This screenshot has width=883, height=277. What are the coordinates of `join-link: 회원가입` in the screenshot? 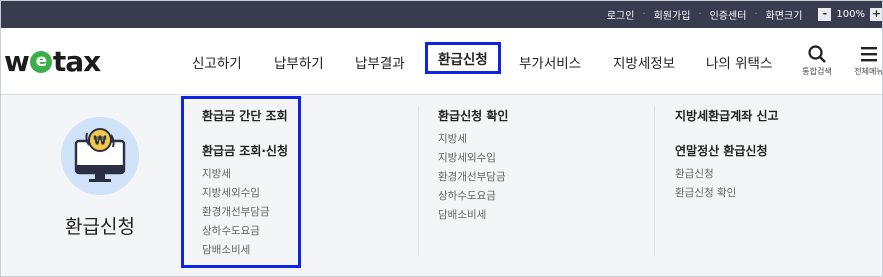 It's located at (672, 14).